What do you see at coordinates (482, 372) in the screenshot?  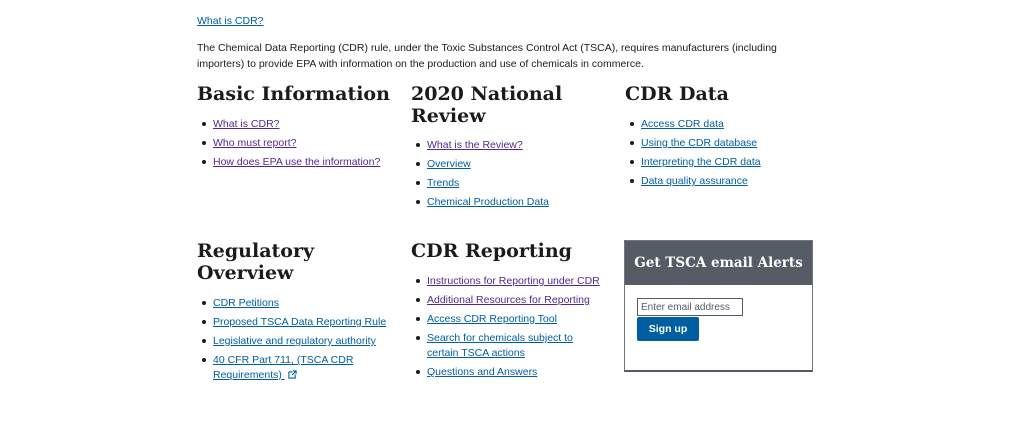 I see `questions-answers-link: Questions and Answers` at bounding box center [482, 372].